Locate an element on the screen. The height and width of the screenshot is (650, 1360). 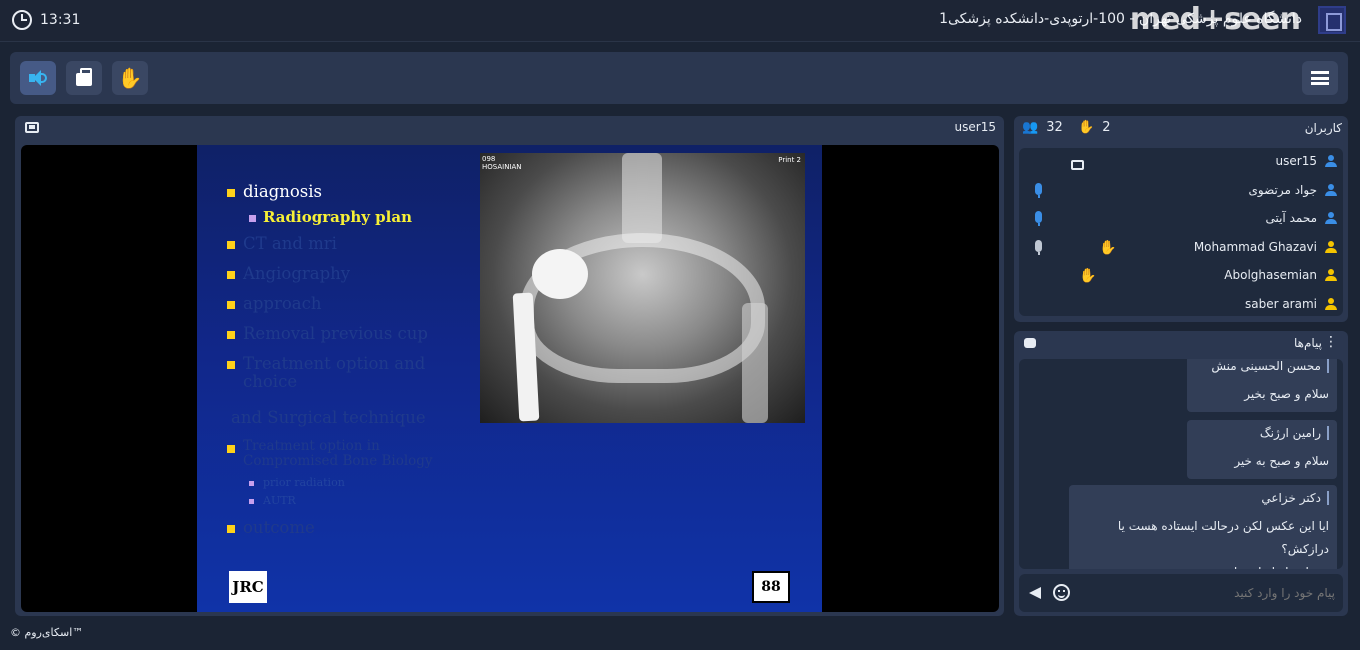
hands-count: ✋ 2 is located at coordinates (1094, 127).